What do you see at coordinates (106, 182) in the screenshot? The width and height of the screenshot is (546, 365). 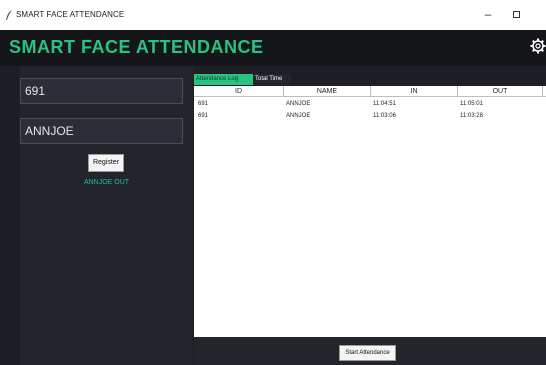 I see `status-label: ANNJOE OUT` at bounding box center [106, 182].